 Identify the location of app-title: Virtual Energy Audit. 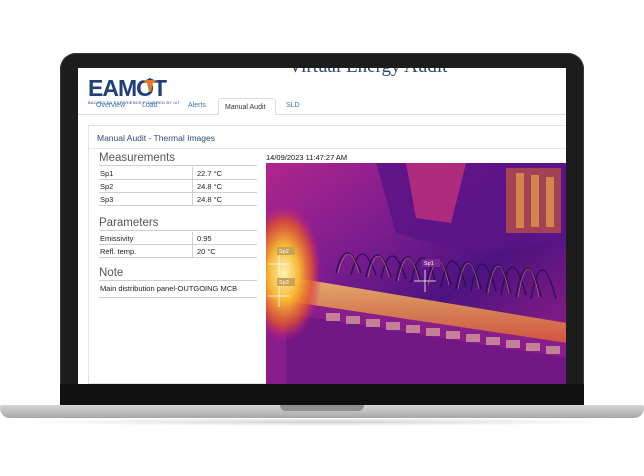
(368, 73).